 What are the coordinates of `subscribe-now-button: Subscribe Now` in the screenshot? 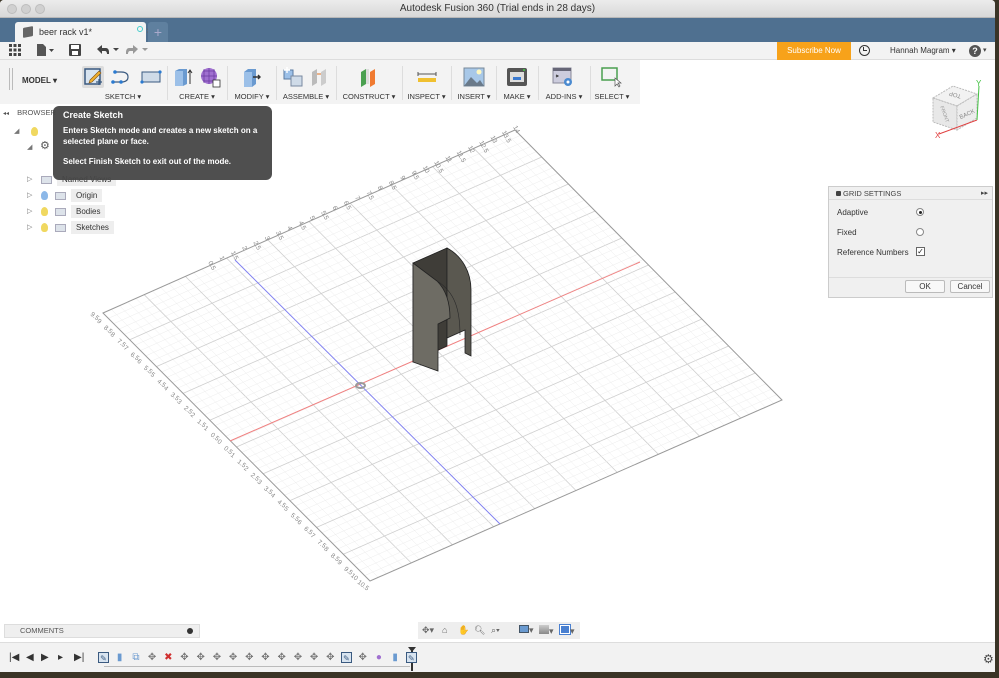 It's located at (814, 51).